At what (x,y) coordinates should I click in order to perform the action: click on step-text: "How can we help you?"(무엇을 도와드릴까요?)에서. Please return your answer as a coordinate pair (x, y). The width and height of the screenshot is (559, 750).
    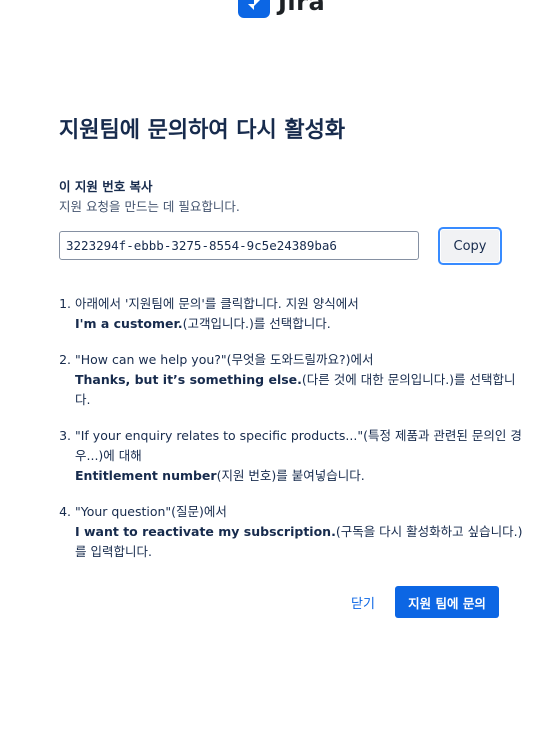
    Looking at the image, I should click on (224, 359).